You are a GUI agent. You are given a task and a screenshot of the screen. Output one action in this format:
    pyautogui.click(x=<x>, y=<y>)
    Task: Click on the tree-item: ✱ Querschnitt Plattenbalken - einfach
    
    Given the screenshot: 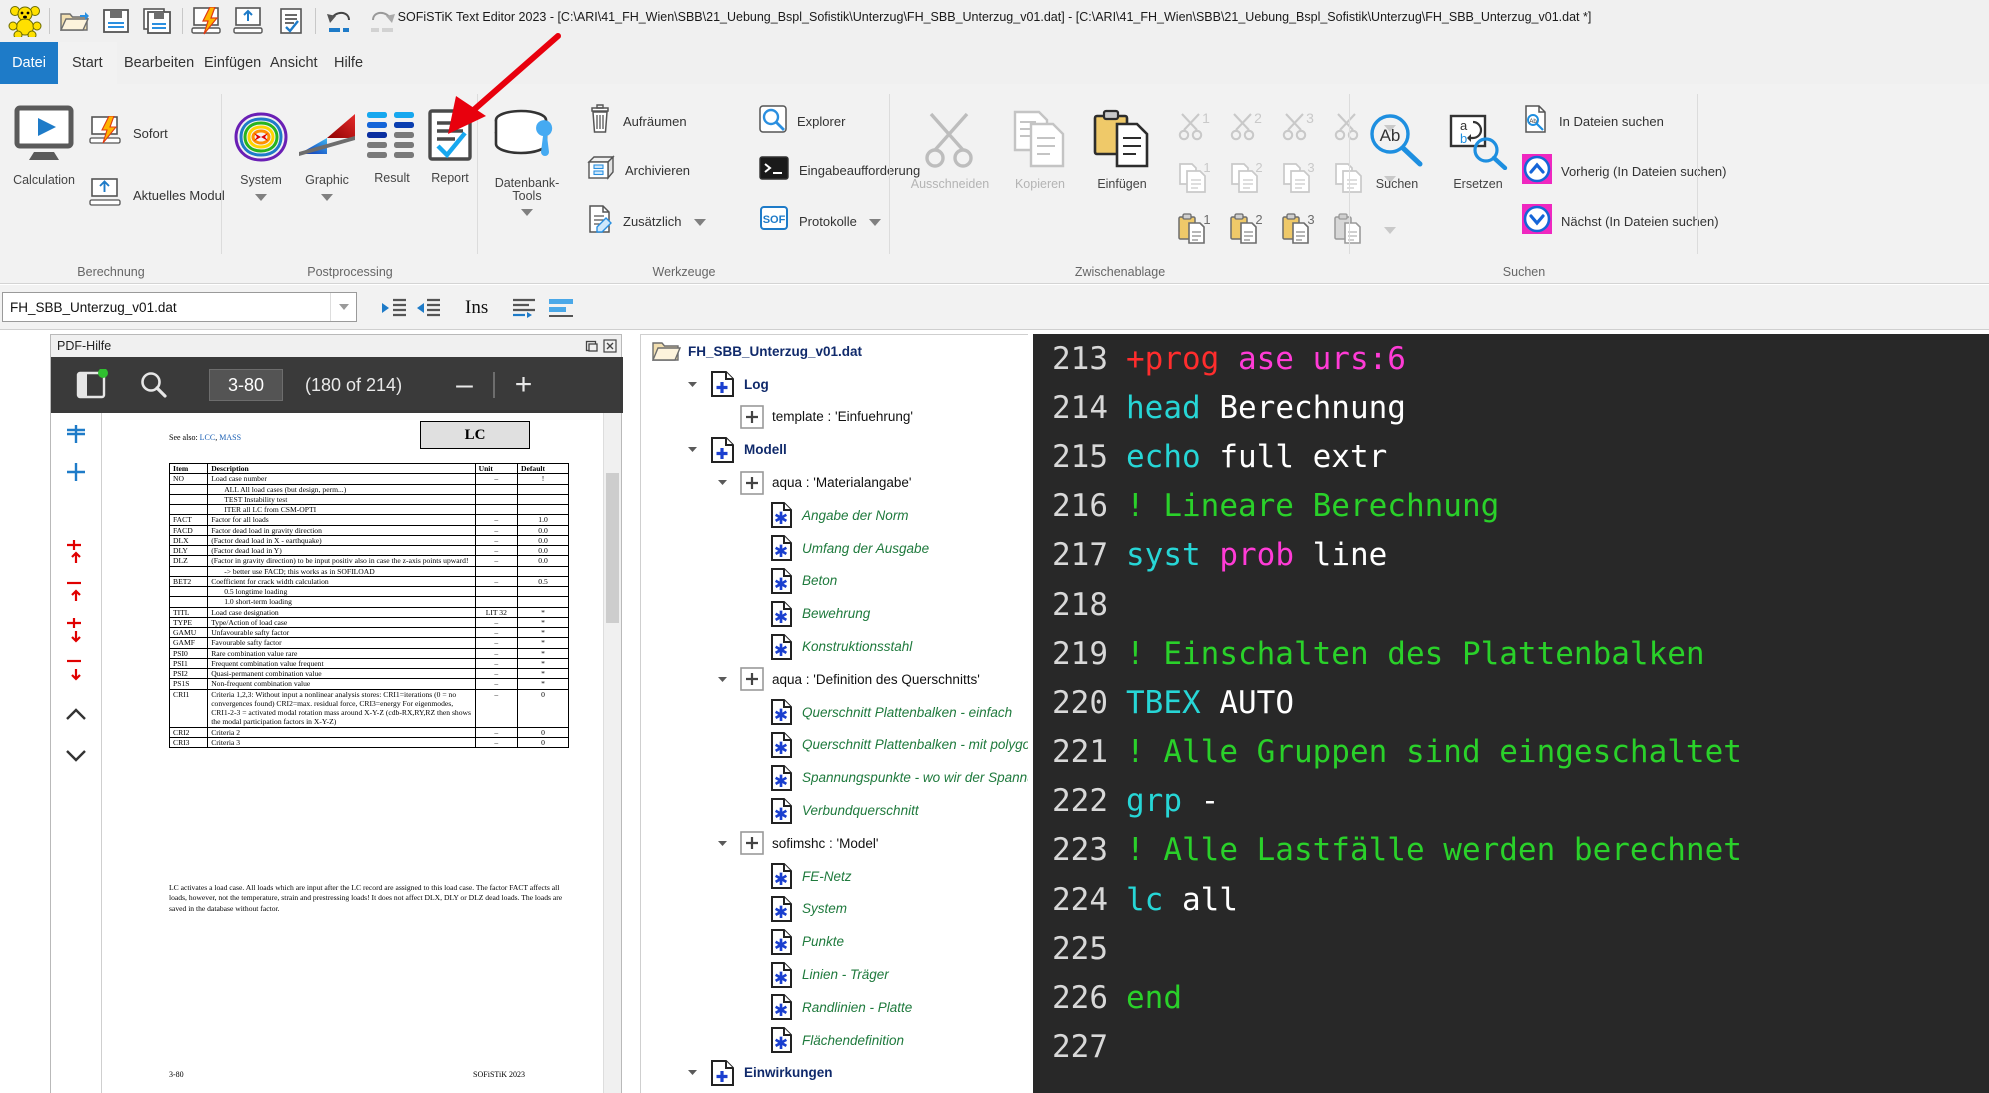 What is the action you would take?
    pyautogui.click(x=834, y=712)
    